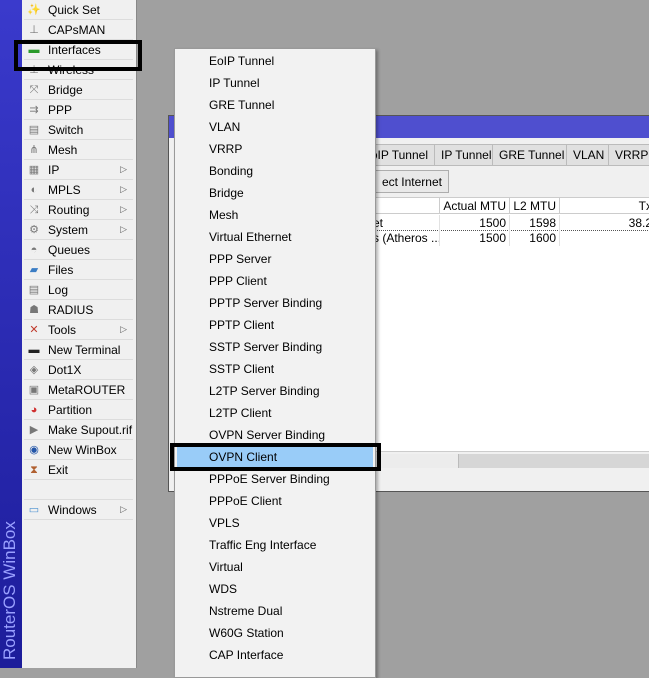  I want to click on routing-icon: ⤨, so click(34, 209).